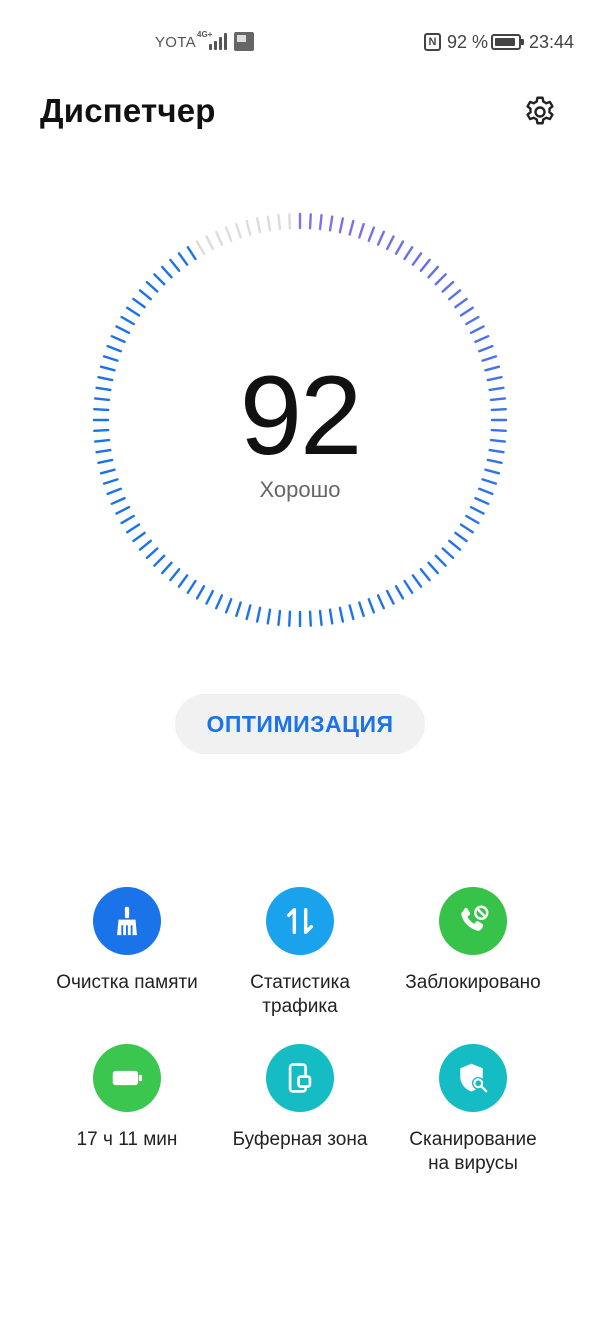 This screenshot has height=1320, width=600. Describe the element at coordinates (301, 415) in the screenshot. I see `health-score: 92` at that location.